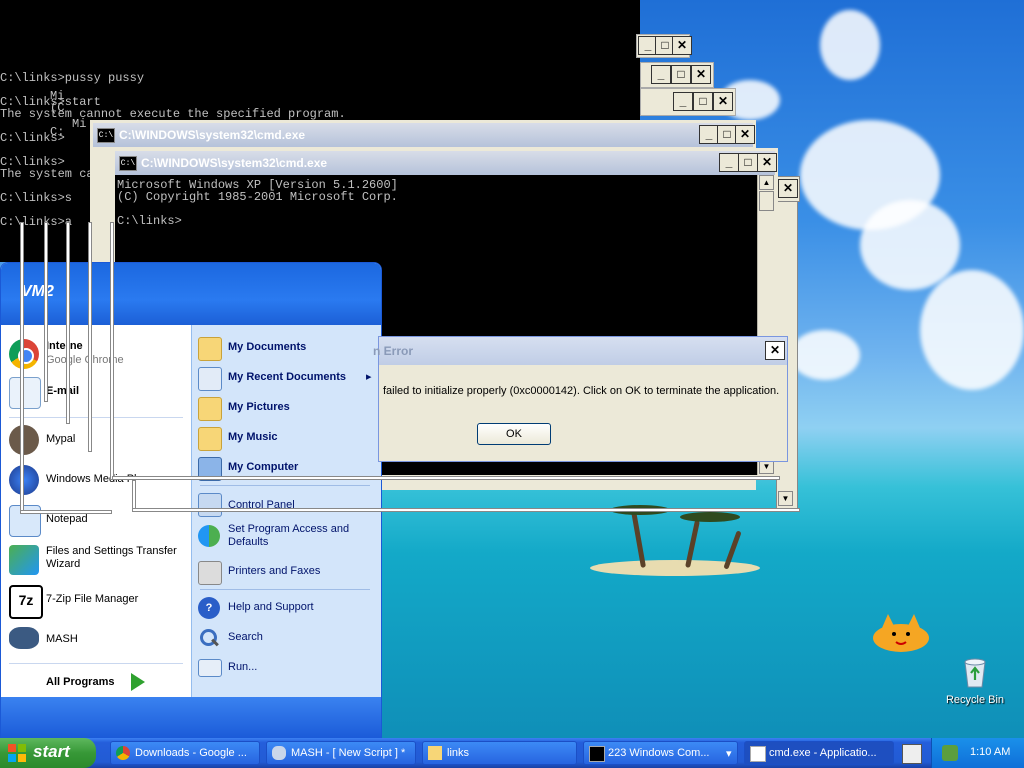  I want to click on scroll-thumb, so click(766, 201).